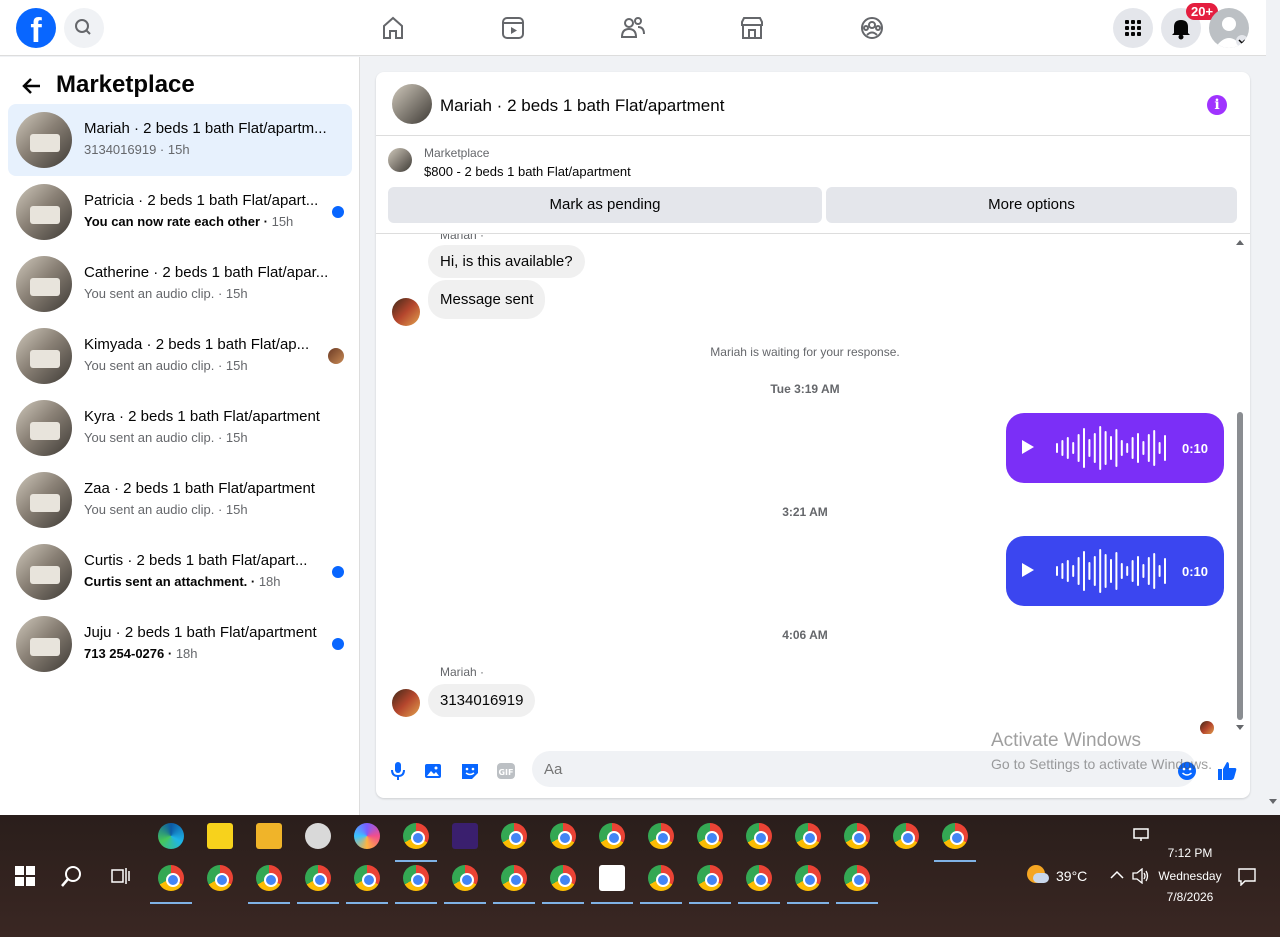  What do you see at coordinates (482, 700) in the screenshot?
I see `message-bubble: 3134016919` at bounding box center [482, 700].